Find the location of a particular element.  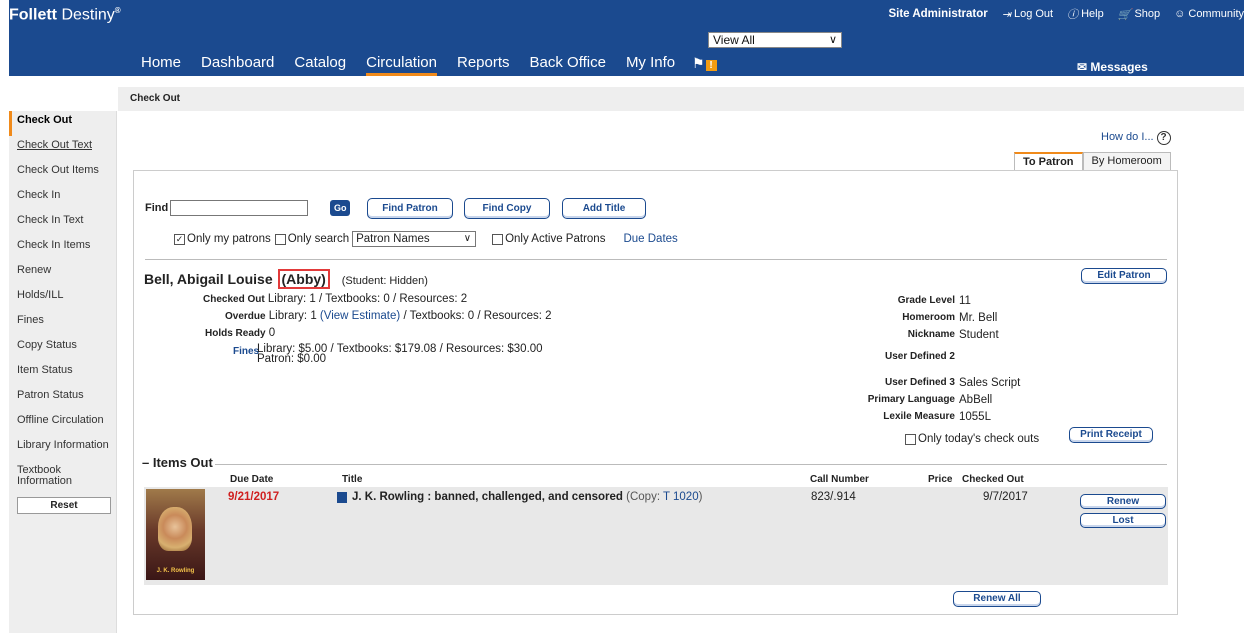

search-type-select: Patron Names ∨ is located at coordinates (414, 239).